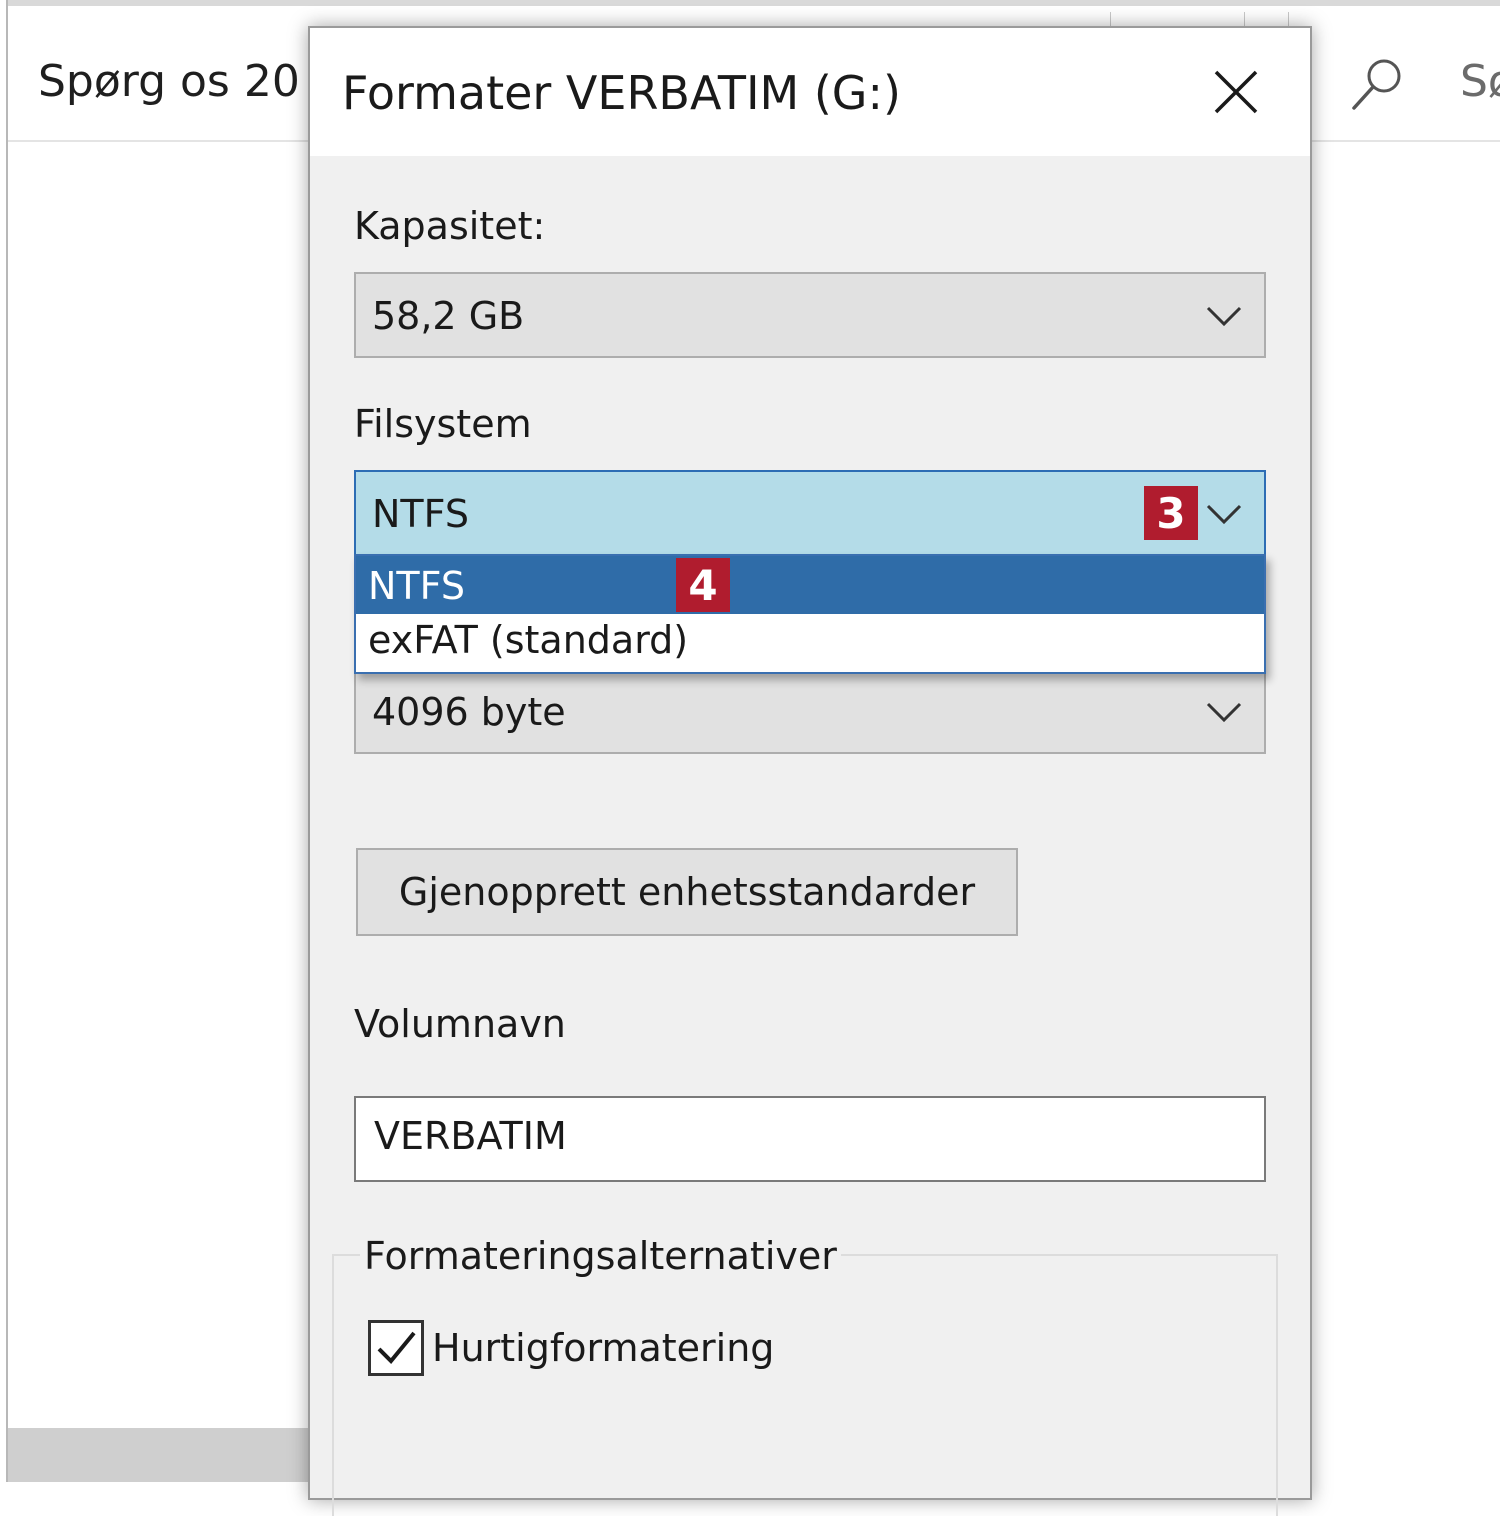  I want to click on restore-defaults-button: Gjenopprett enhetsstandarder, so click(687, 892).